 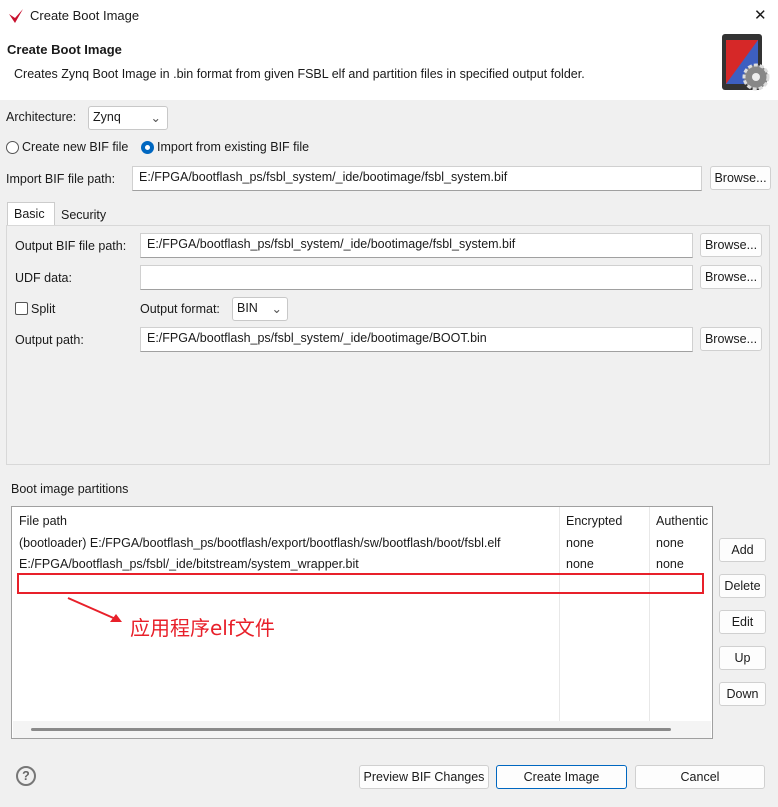 What do you see at coordinates (64, 49) in the screenshot?
I see `header-title: Create Boot Image` at bounding box center [64, 49].